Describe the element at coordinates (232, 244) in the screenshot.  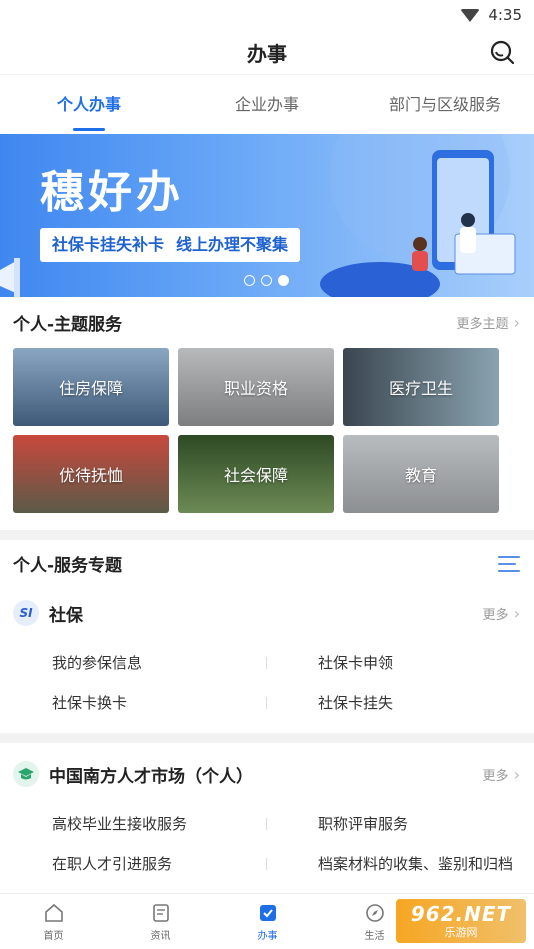
I see `banner-sub-right: 线上办理不聚集` at that location.